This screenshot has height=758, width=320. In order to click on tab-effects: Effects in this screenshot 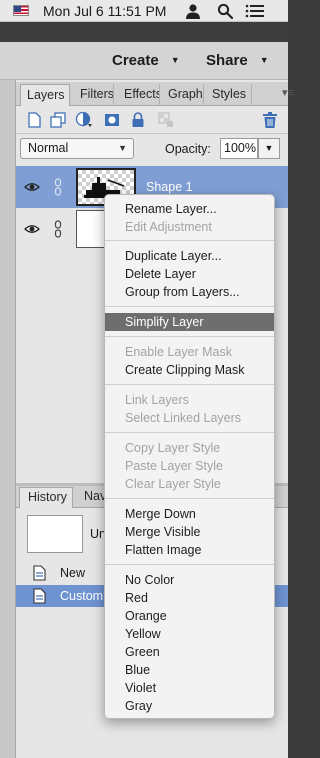, I will do `click(139, 95)`.